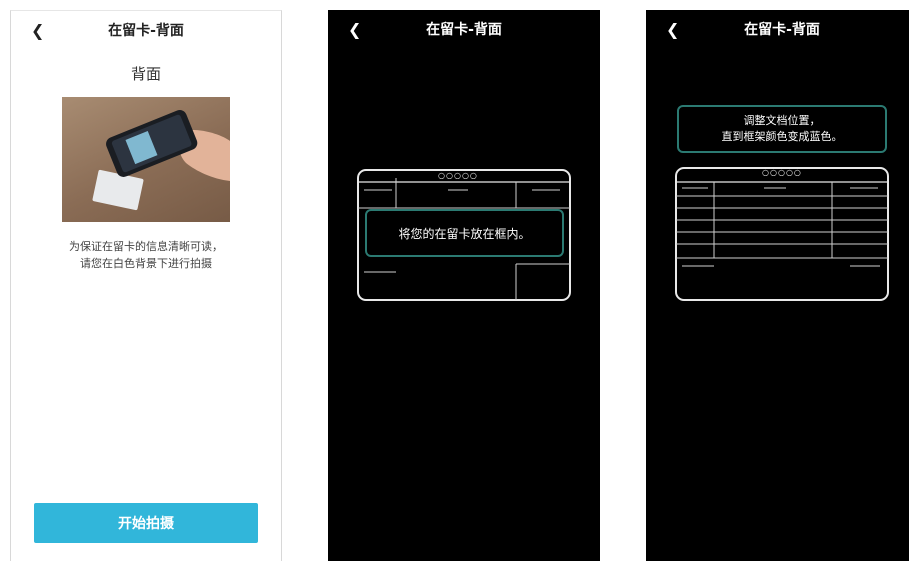  I want to click on guide-line-1: 调整文档位置，, so click(782, 120).